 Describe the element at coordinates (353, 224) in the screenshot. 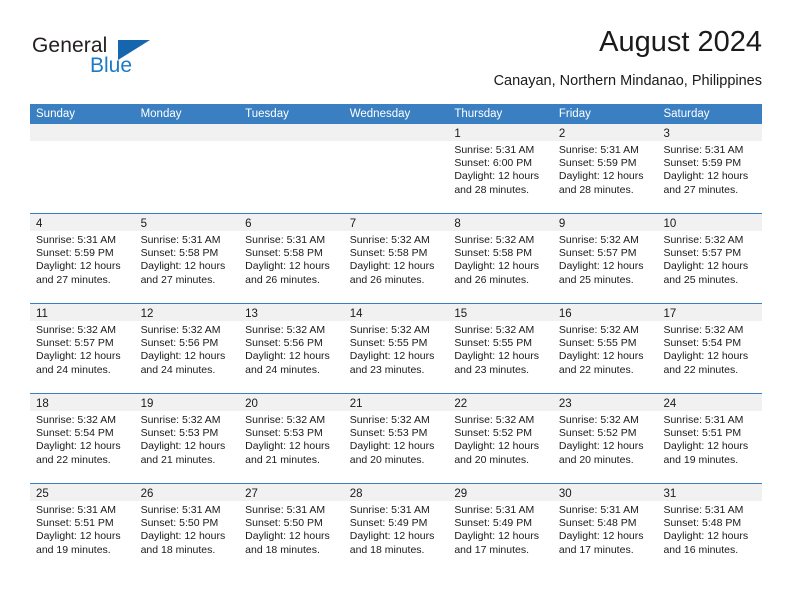

I see `day-number: 7` at that location.